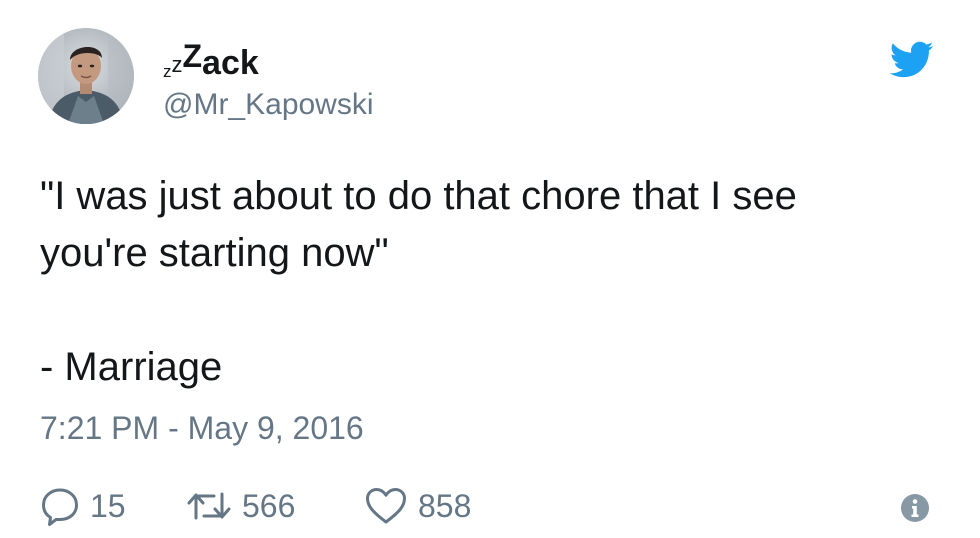 The image size is (980, 538). I want to click on reply-button: 15, so click(113, 506).